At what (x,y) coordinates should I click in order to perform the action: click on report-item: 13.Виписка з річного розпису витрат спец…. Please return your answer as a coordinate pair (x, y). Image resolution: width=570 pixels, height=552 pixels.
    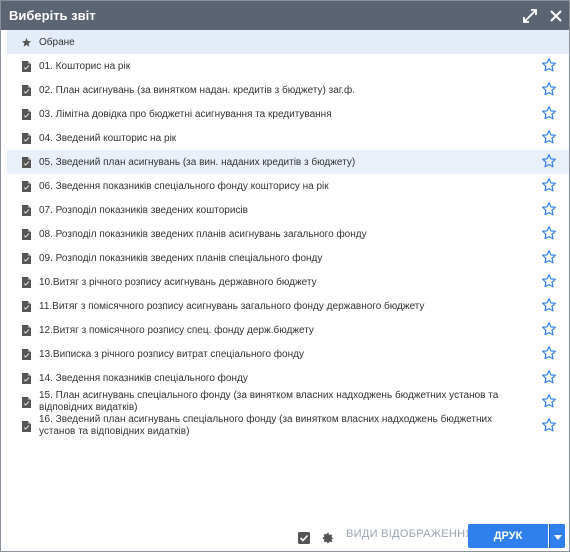
    Looking at the image, I should click on (288, 354).